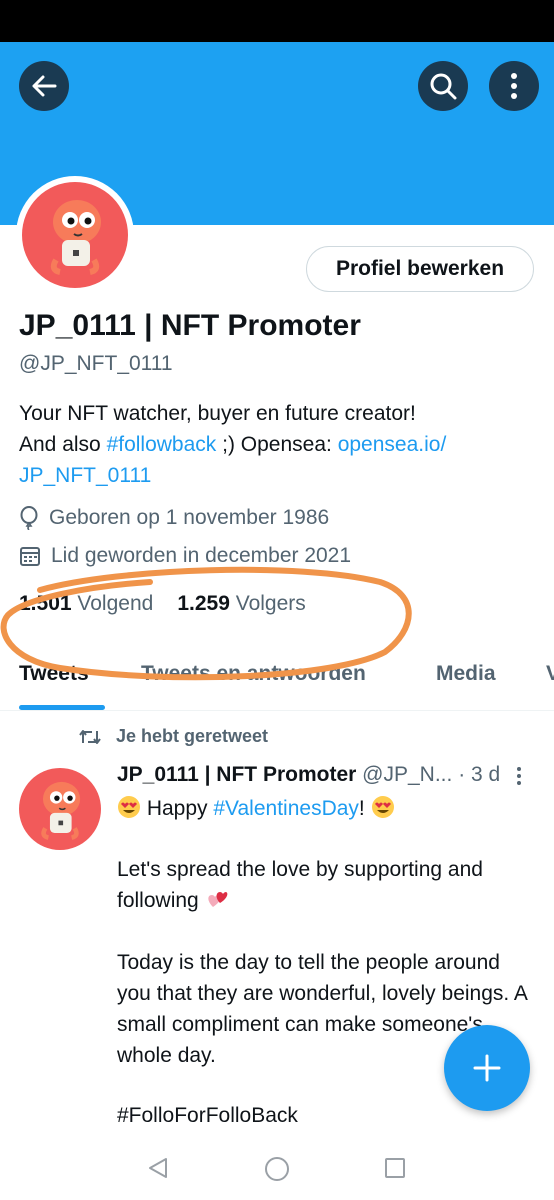 Image resolution: width=554 pixels, height=1200 pixels. What do you see at coordinates (30, 556) in the screenshot?
I see `calendar-icon` at bounding box center [30, 556].